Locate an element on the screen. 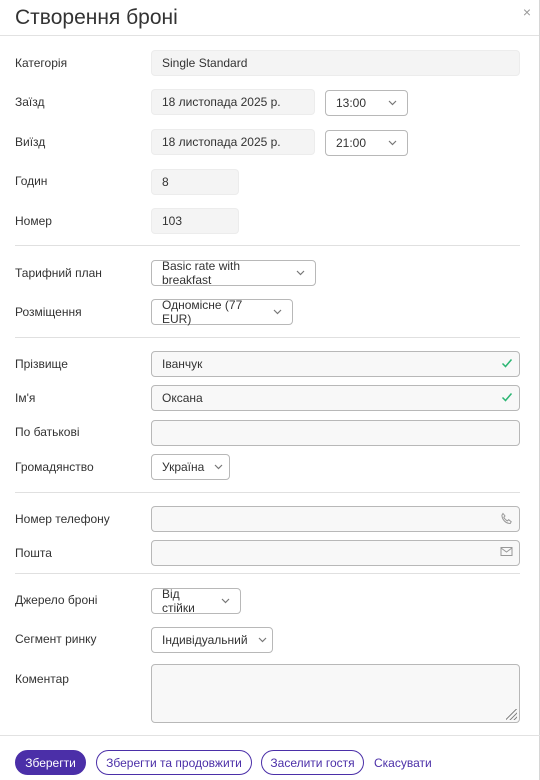 This screenshot has width=540, height=780. rate-plan-value: Basic rate with breakfast is located at coordinates (201, 273).